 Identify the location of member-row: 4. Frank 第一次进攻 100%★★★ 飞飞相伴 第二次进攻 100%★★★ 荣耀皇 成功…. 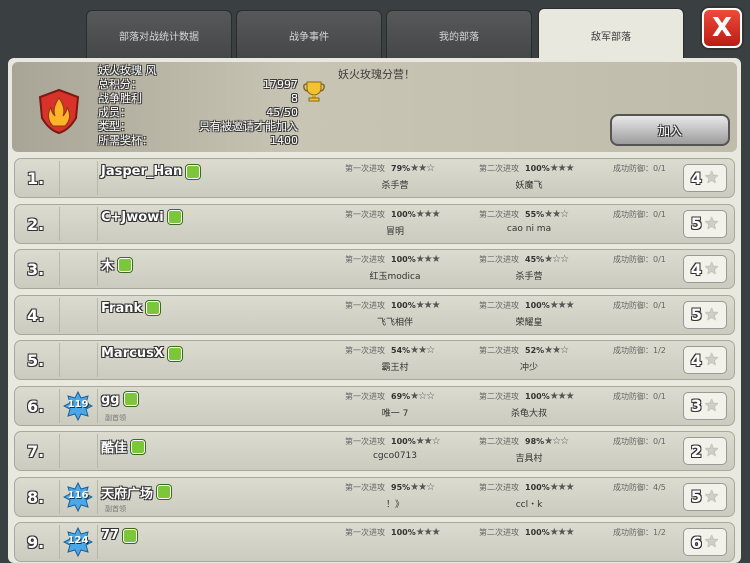
(374, 314).